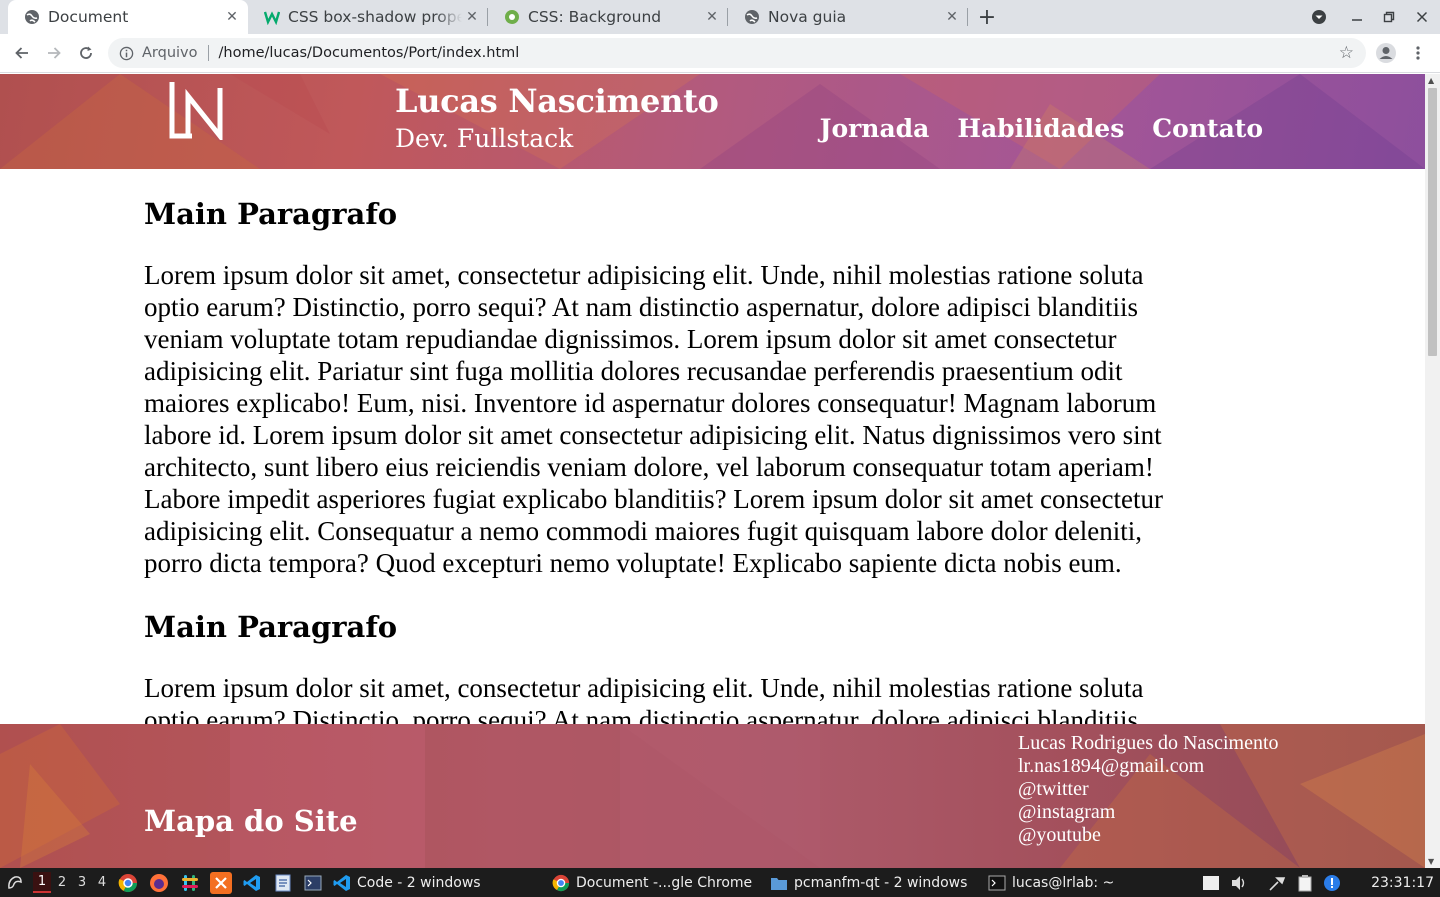 Image resolution: width=1440 pixels, height=897 pixels. Describe the element at coordinates (997, 883) in the screenshot. I see `terminal-icon` at that location.